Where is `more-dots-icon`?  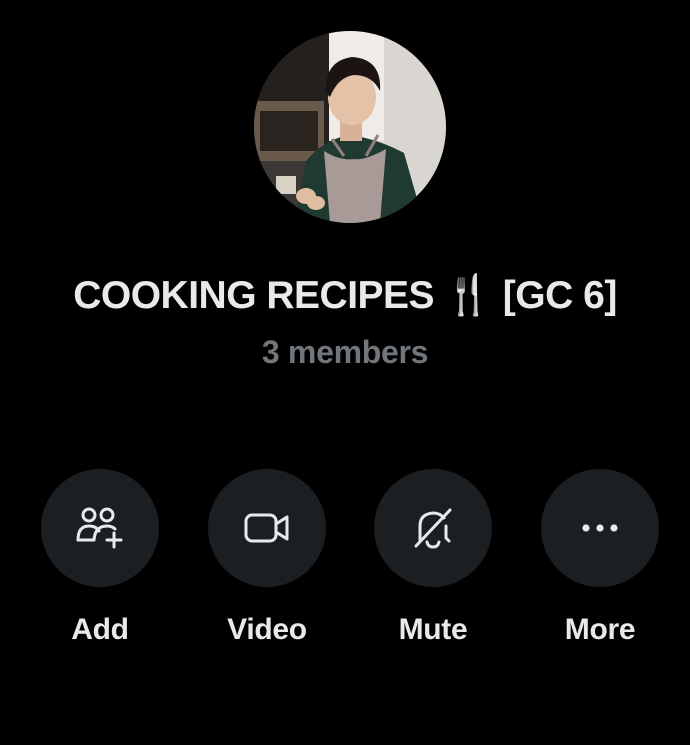 more-dots-icon is located at coordinates (600, 528).